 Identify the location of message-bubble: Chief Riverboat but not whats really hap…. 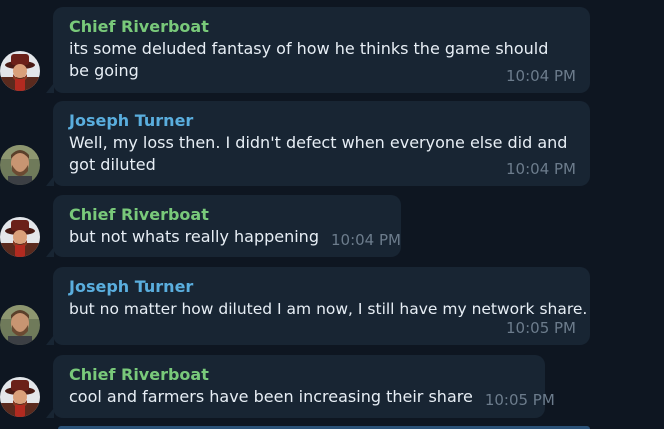
(223, 226).